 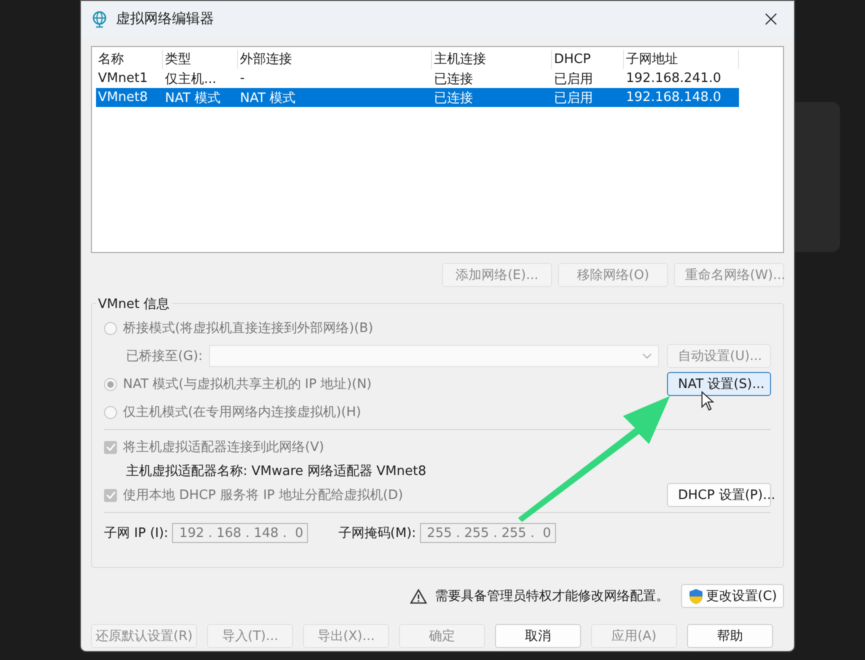 What do you see at coordinates (240, 533) in the screenshot?
I see `subnet-ip-field: 192 . 168 . 148 . 0` at bounding box center [240, 533].